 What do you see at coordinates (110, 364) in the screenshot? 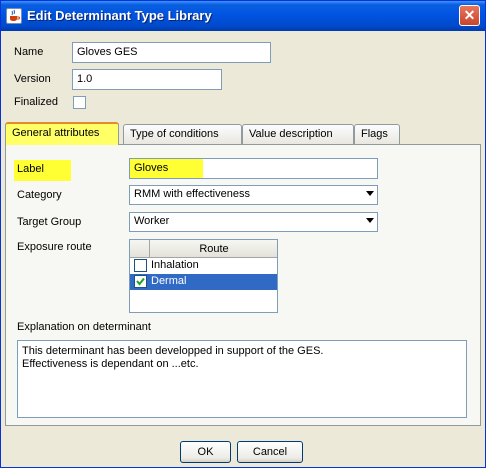
I see `explanation-line: Effectiveness is dependant on ...etc.` at bounding box center [110, 364].